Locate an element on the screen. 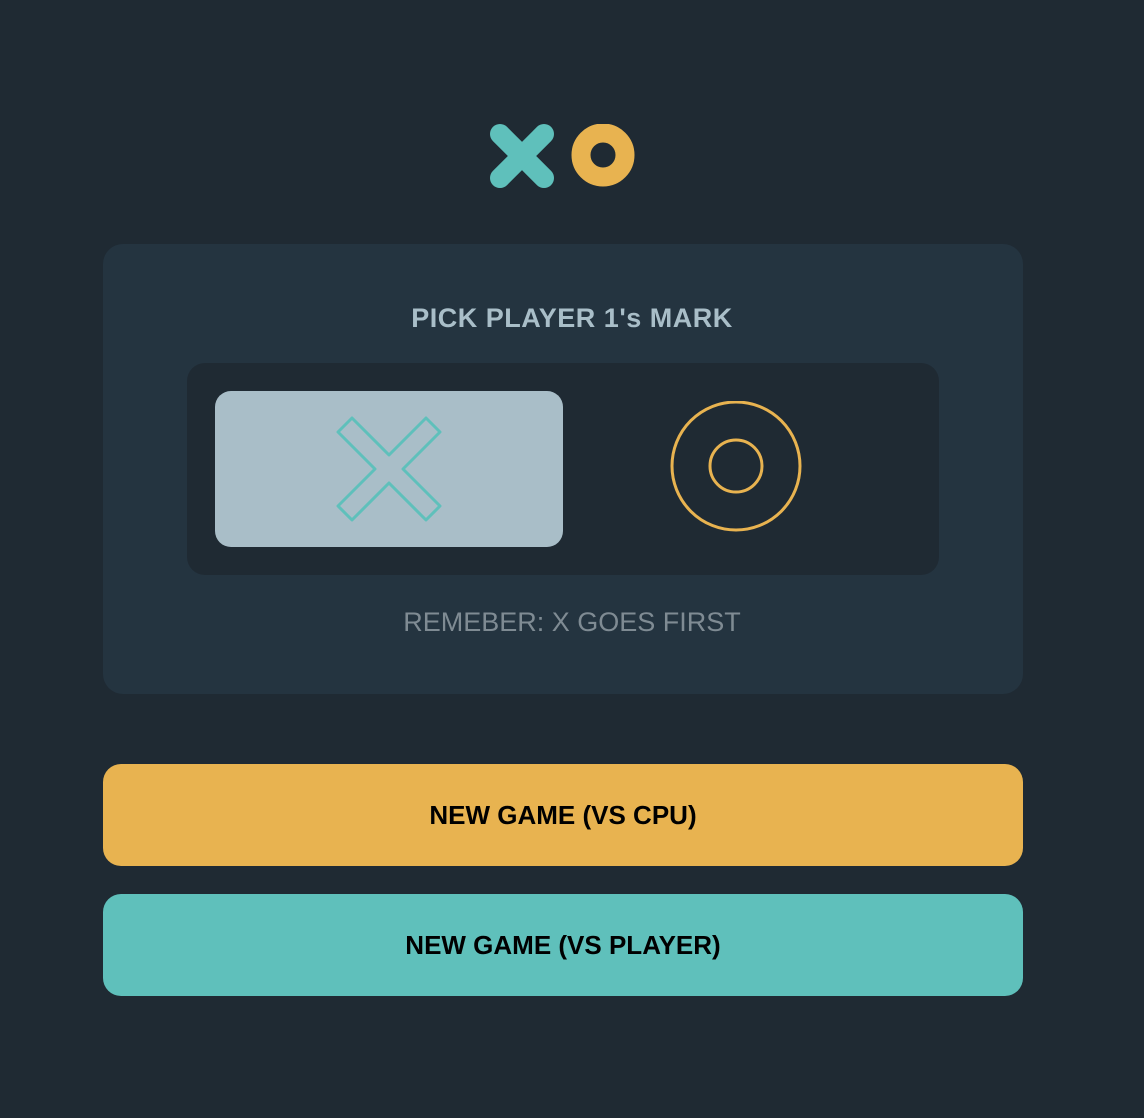 This screenshot has height=1118, width=1144. mark-option-x is located at coordinates (389, 469).